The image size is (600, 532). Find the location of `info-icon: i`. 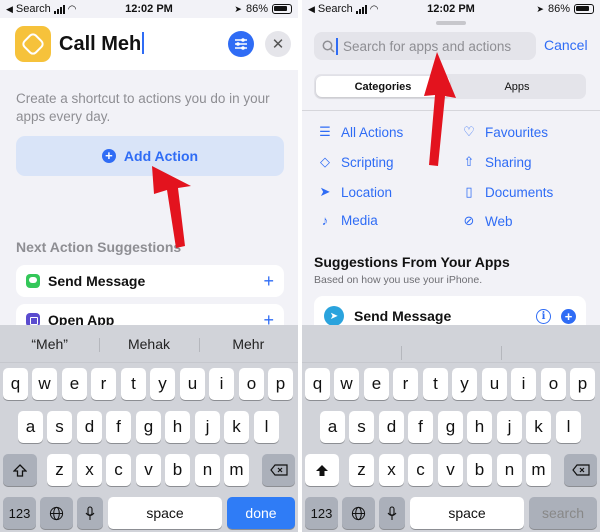

info-icon: i is located at coordinates (543, 316).